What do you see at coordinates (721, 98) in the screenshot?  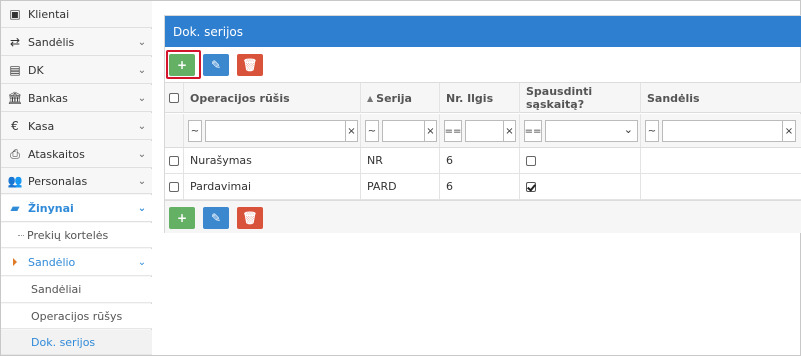 I see `col-header-sandelis: Sandėlis` at bounding box center [721, 98].